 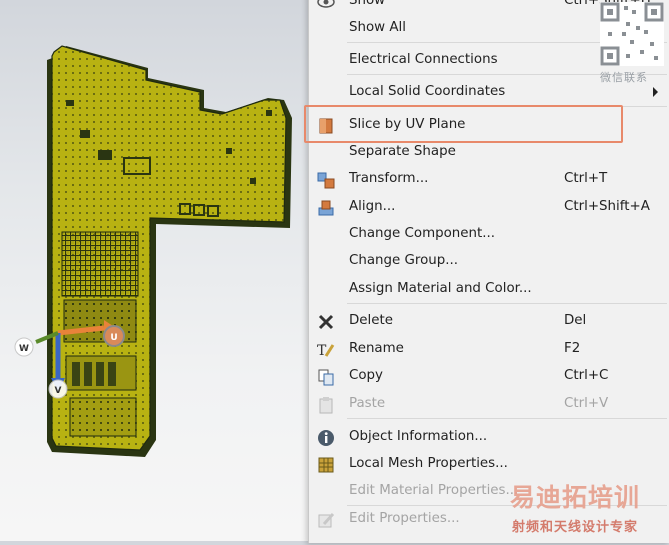 I want to click on submenu-arrow-icon, so click(x=655, y=92).